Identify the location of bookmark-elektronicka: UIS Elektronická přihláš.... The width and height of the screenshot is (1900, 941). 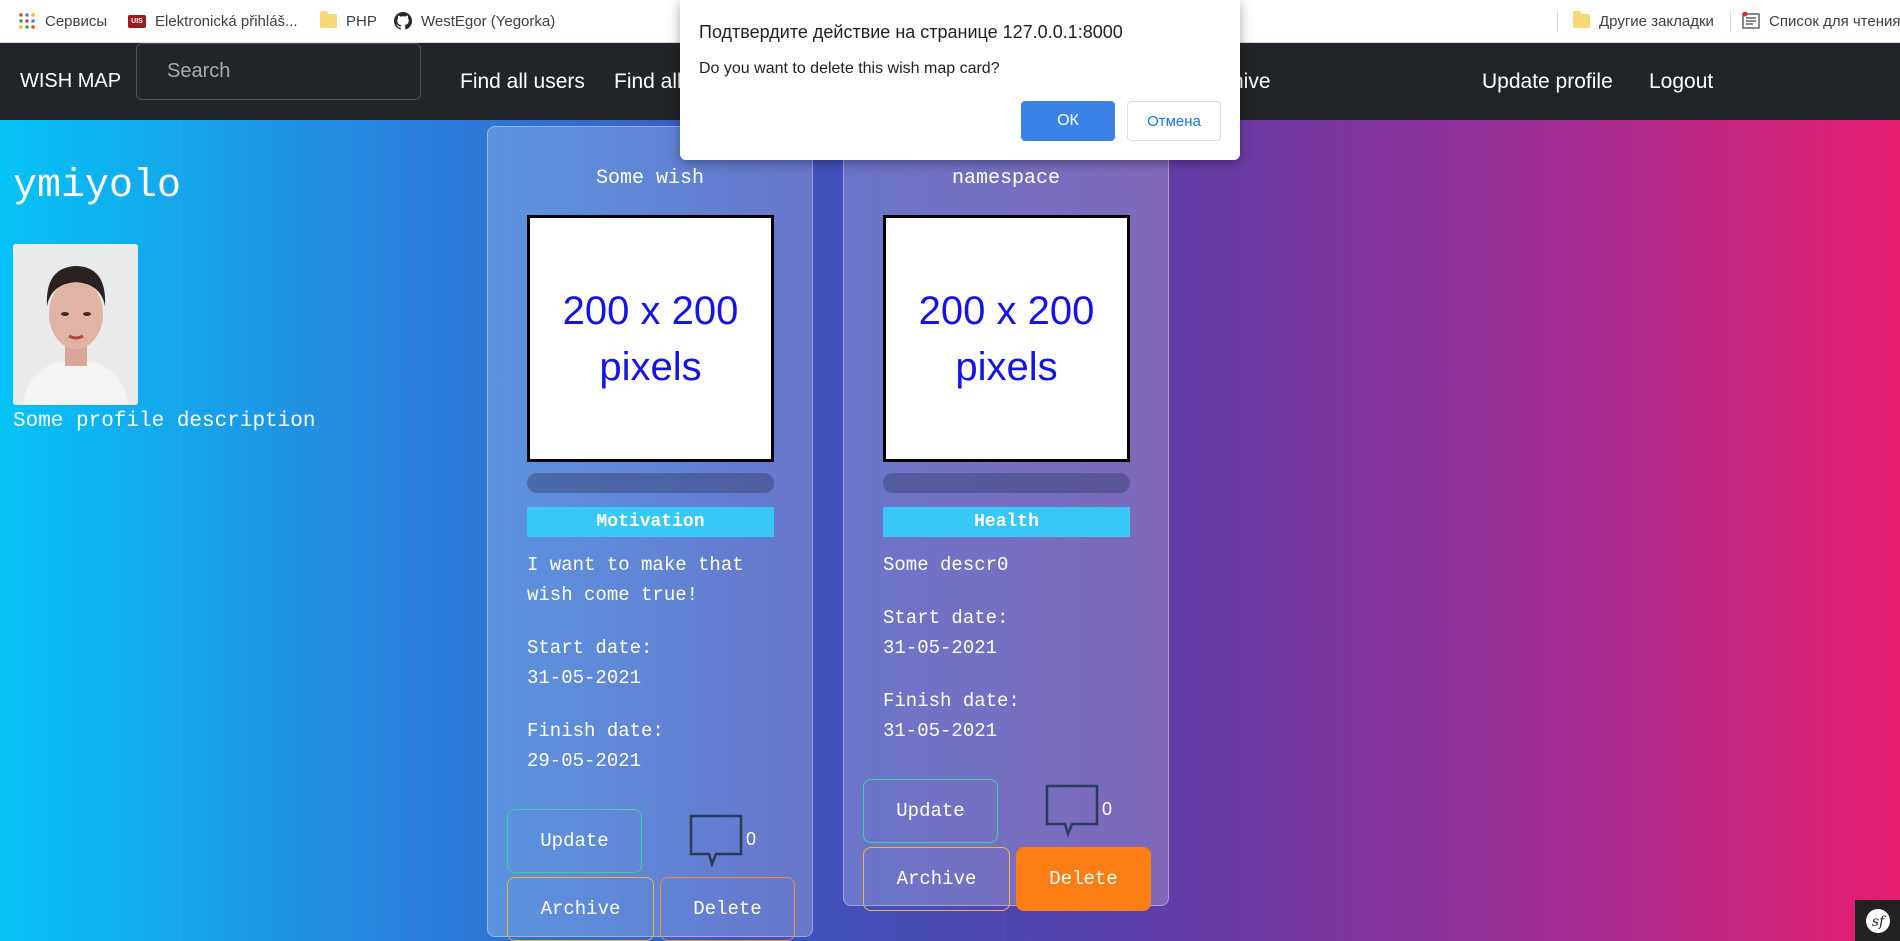
(213, 21).